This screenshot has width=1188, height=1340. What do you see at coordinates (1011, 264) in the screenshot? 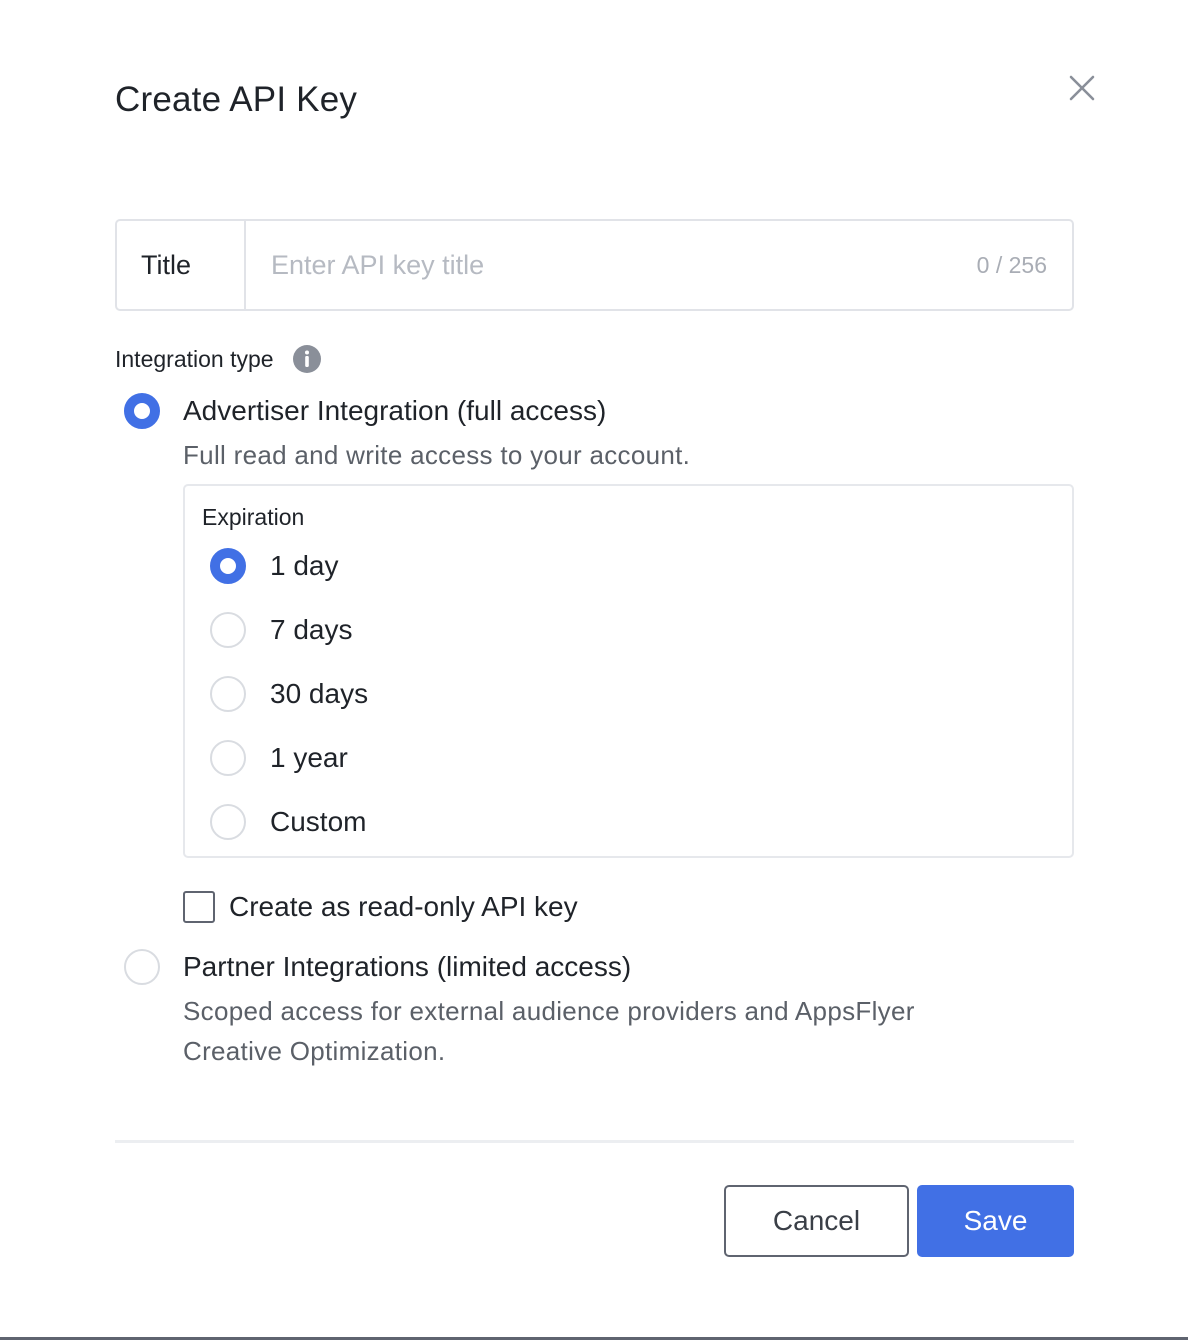
I see `character-counter: 0 / 256` at bounding box center [1011, 264].